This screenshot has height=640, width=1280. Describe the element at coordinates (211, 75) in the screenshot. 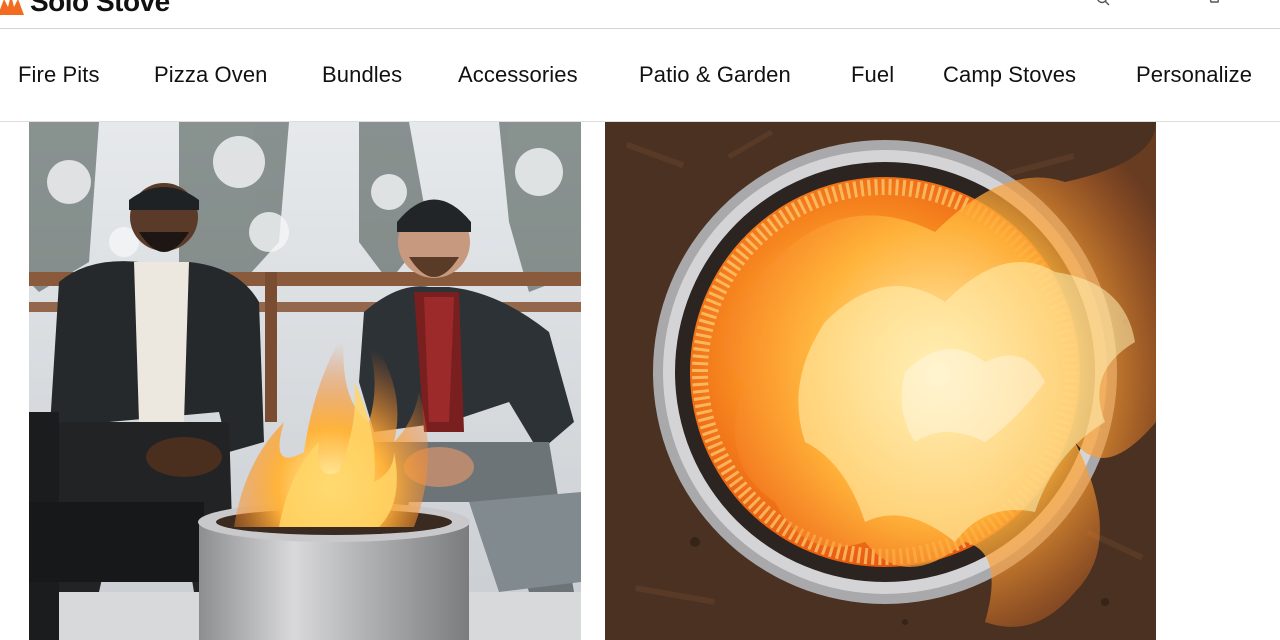

I see `nav-item-pizza-oven: Pizza Oven` at that location.